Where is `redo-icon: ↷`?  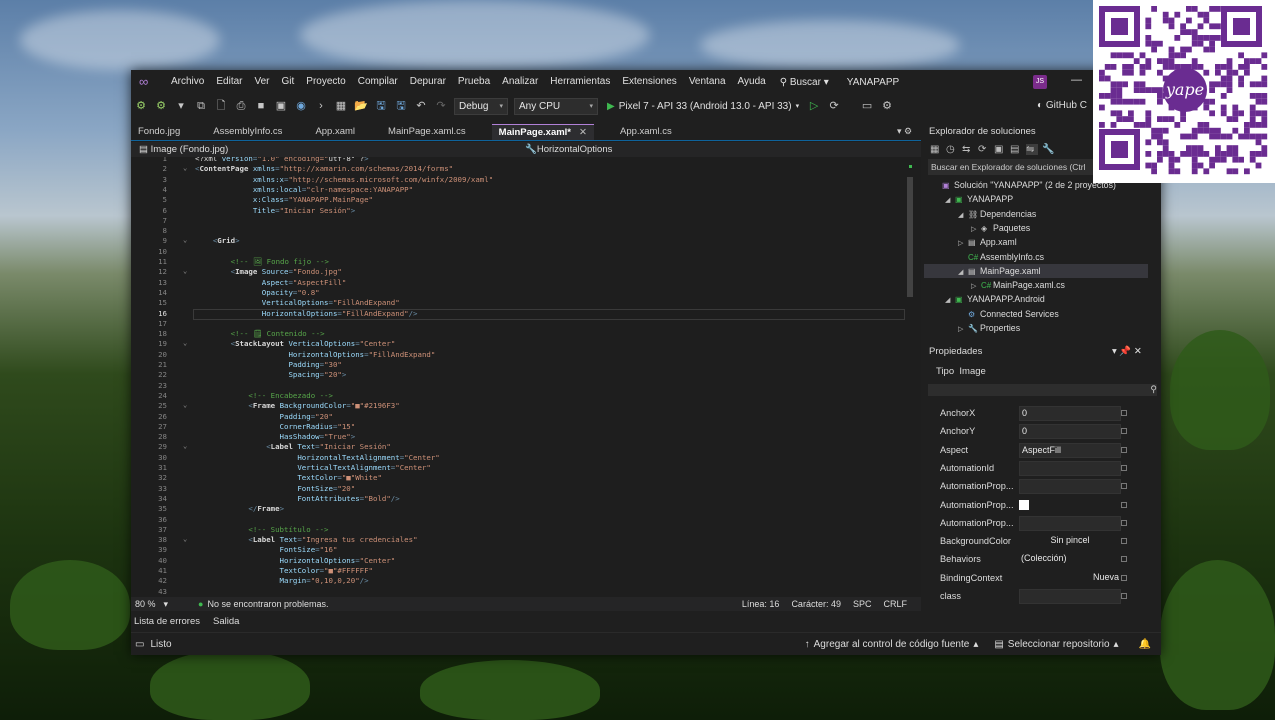 redo-icon: ↷ is located at coordinates (441, 106).